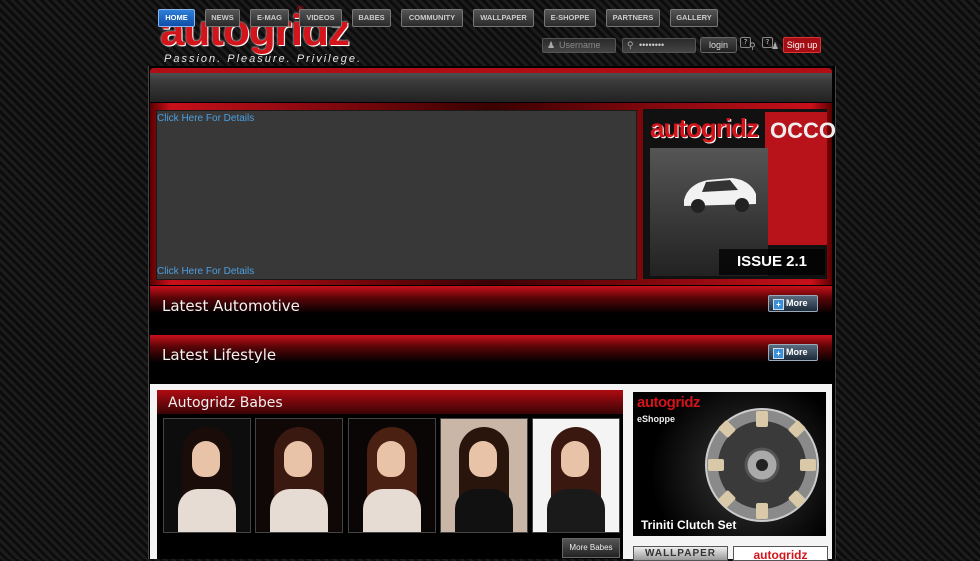  I want to click on signup-button: Sign up, so click(802, 45).